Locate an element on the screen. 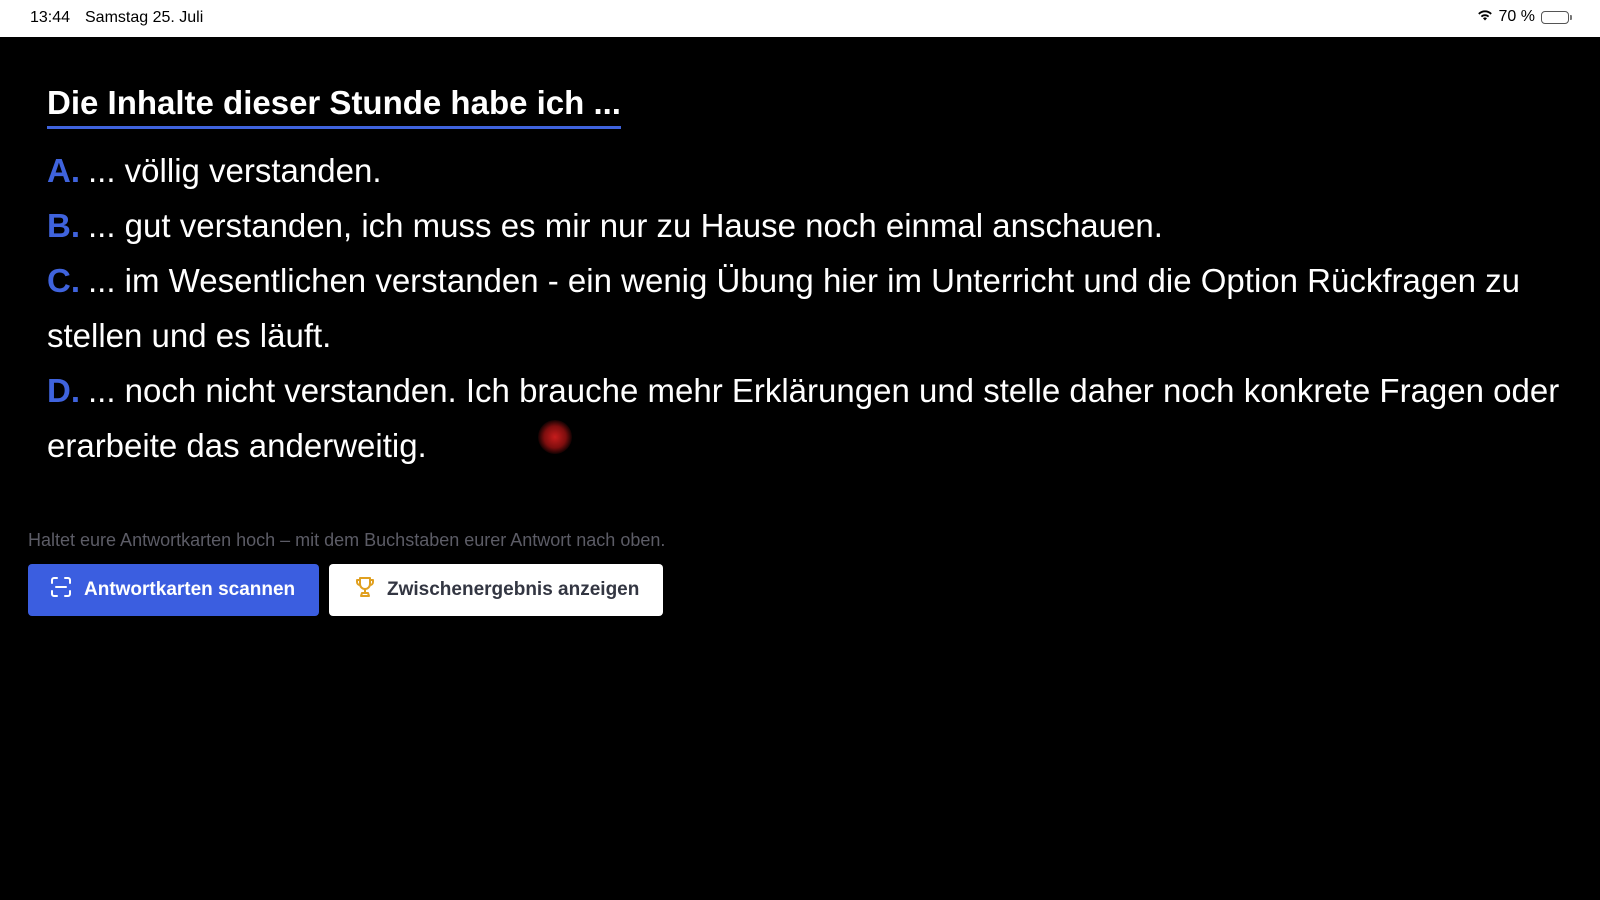 This screenshot has height=900, width=1600. option-text: ... völlig verstanden. is located at coordinates (235, 170).